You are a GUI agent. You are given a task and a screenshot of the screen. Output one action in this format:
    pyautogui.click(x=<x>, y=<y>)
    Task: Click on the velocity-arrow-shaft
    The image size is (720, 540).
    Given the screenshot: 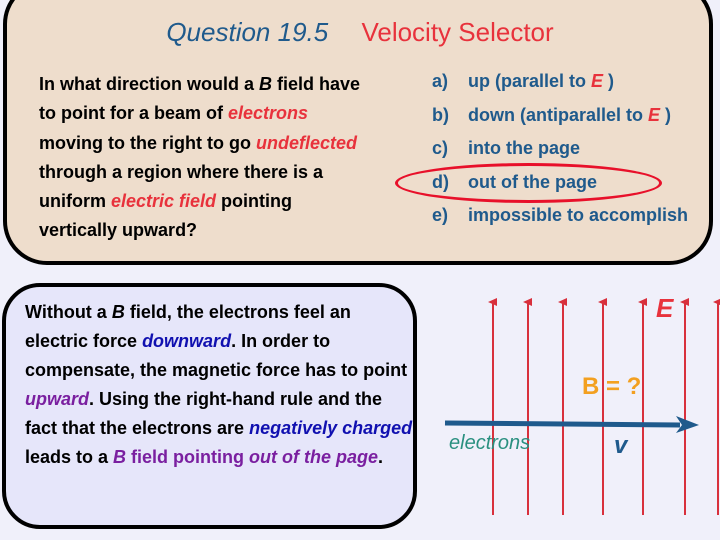 What is the action you would take?
    pyautogui.click(x=562, y=424)
    